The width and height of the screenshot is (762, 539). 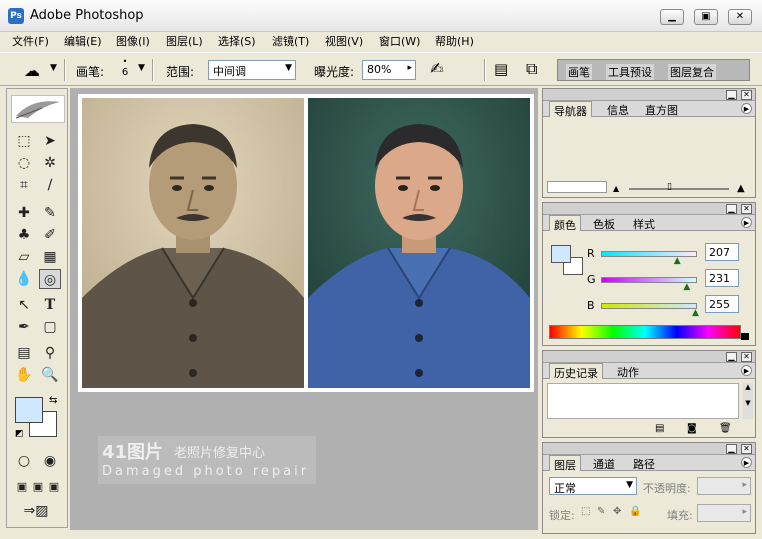 I want to click on zoom-in-icon: ▲, so click(x=741, y=188).